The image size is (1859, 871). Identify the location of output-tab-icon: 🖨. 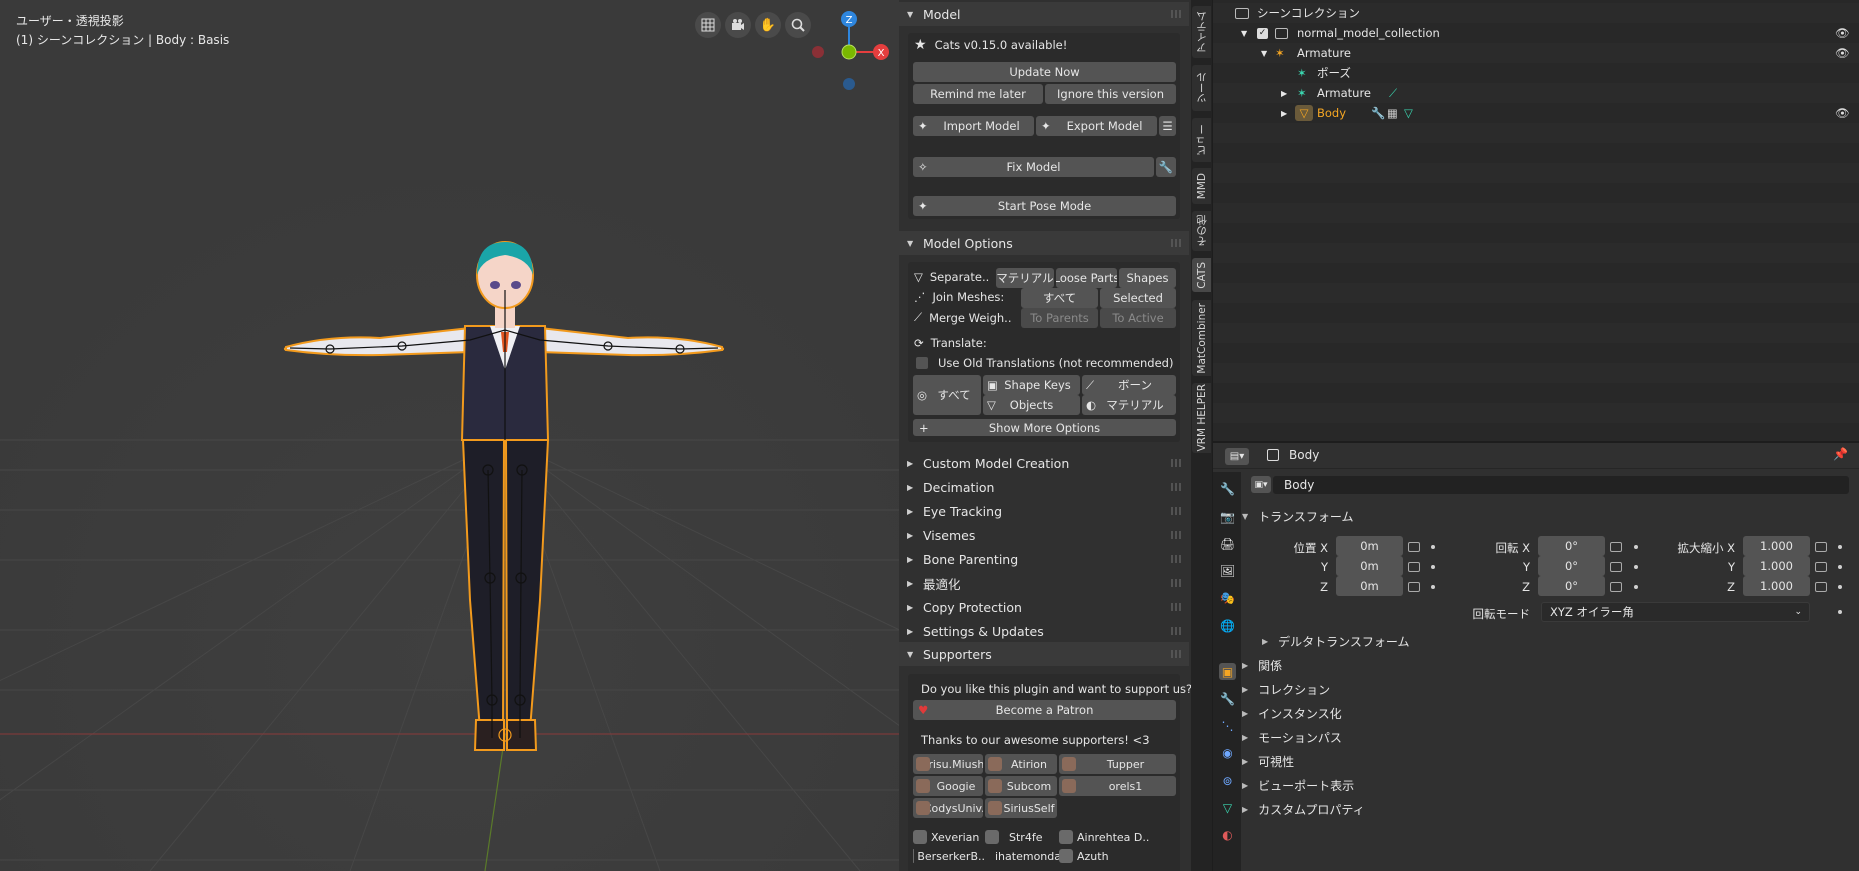
(1227, 543).